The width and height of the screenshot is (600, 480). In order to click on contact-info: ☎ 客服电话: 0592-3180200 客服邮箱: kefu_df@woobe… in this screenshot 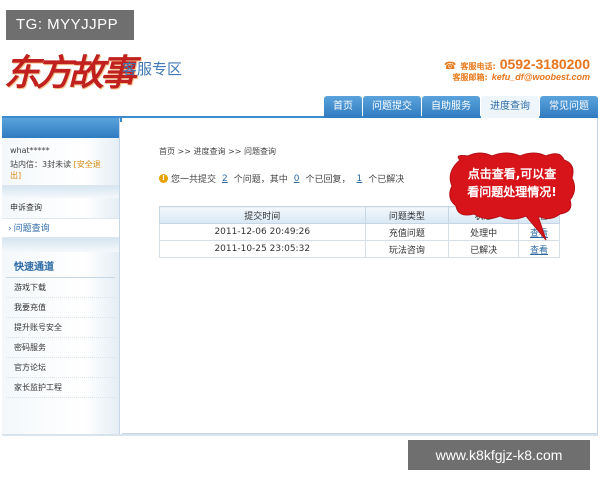, I will do `click(517, 69)`.